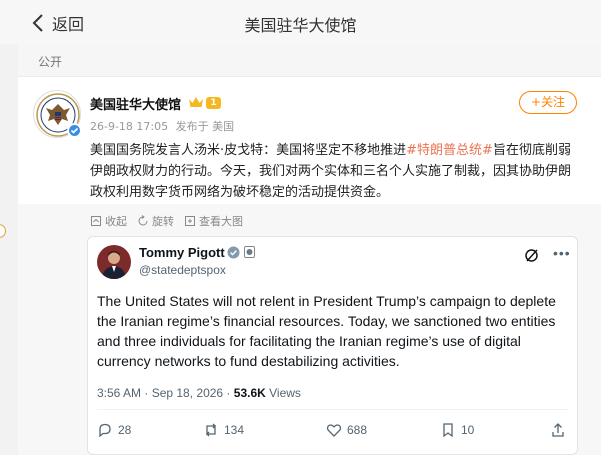  I want to click on more-options-icon: •••, so click(562, 253).